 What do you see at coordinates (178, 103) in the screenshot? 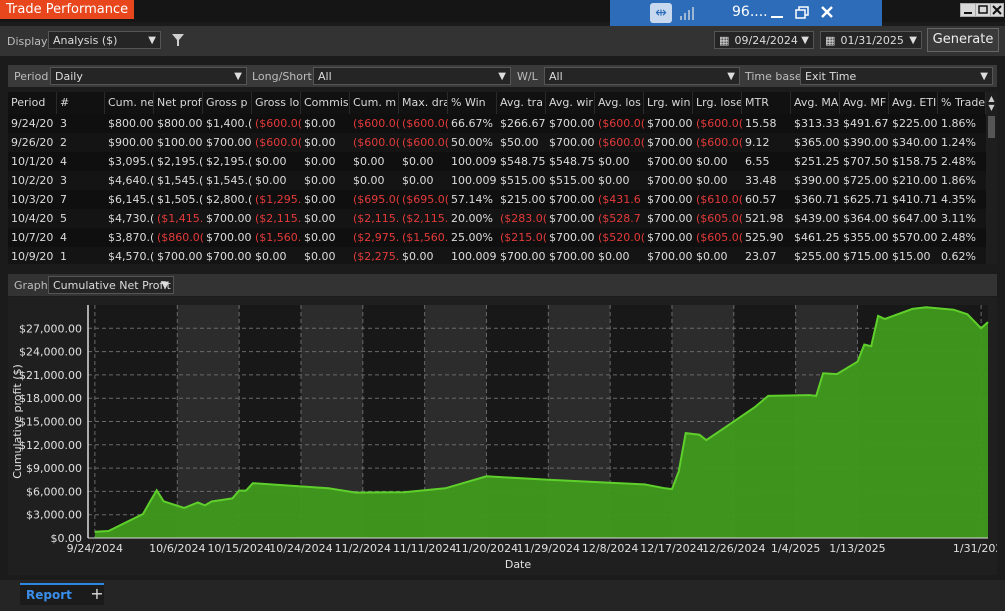
I see `column-header: Net prof` at bounding box center [178, 103].